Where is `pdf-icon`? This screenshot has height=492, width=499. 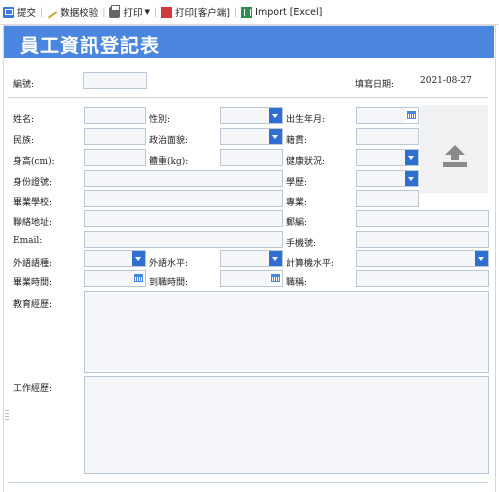 pdf-icon is located at coordinates (167, 12).